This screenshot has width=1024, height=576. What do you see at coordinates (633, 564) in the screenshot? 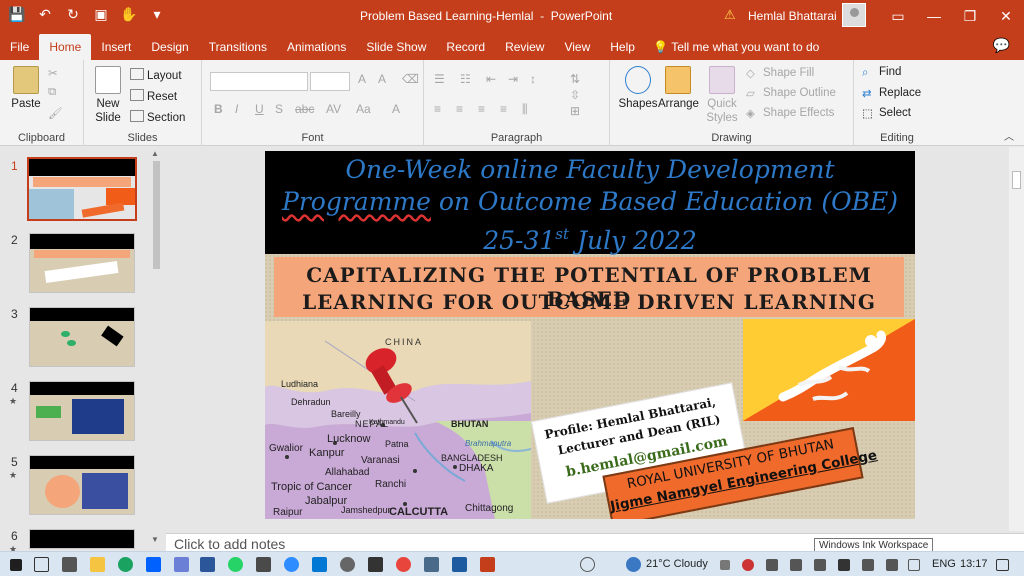
I see `weather-icon` at bounding box center [633, 564].